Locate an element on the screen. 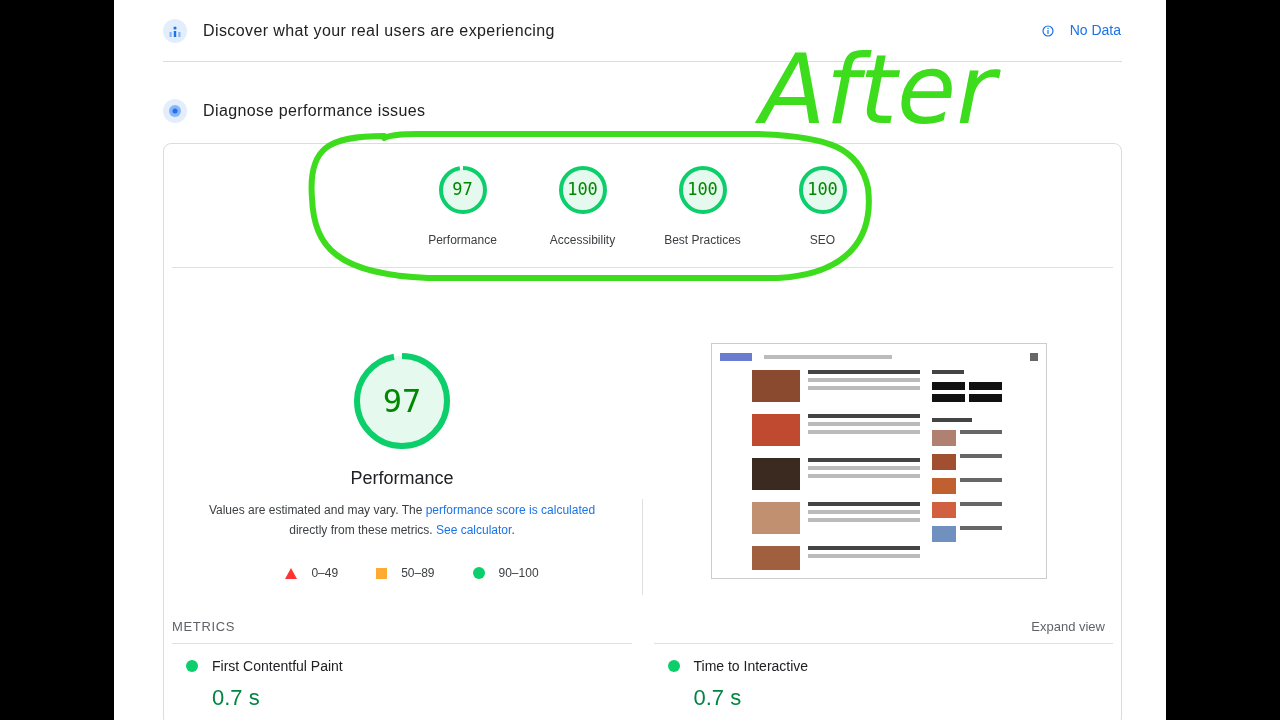  metric-name: First Contentful Paint is located at coordinates (277, 666).